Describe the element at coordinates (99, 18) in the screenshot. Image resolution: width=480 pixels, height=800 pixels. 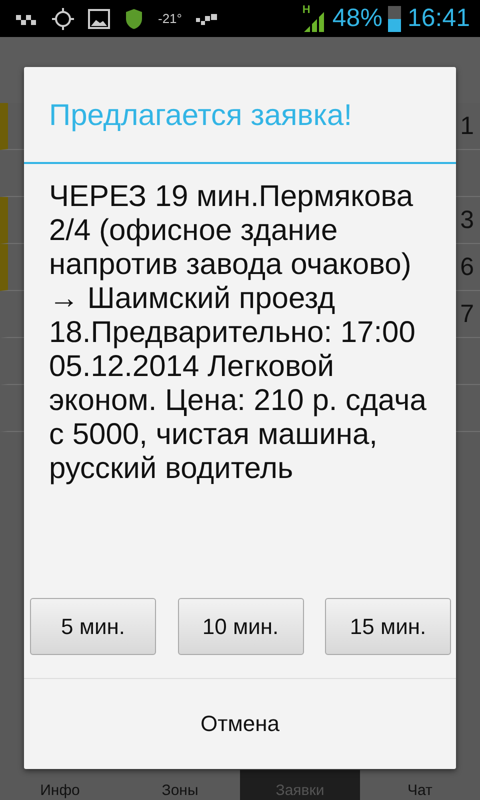
I see `image-icon` at that location.